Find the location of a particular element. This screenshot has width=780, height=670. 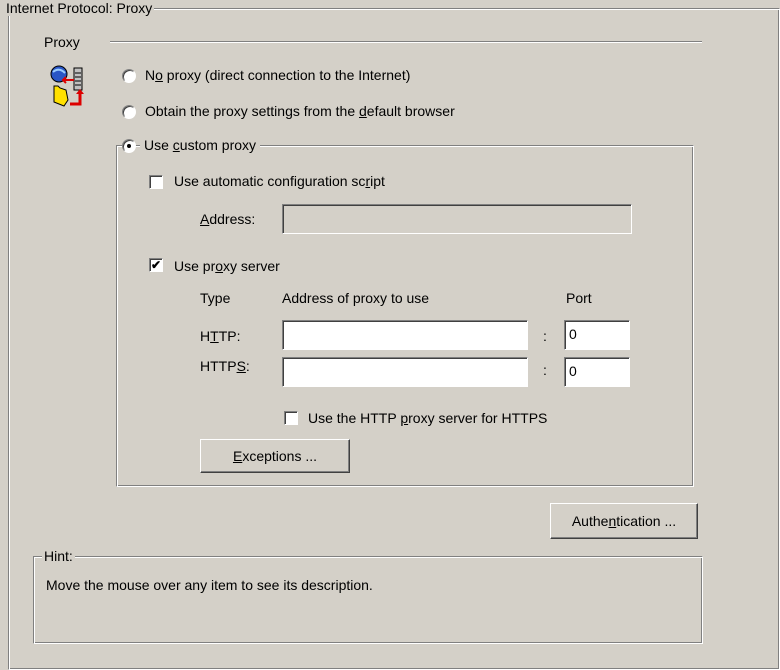

https-label: HTTPS: is located at coordinates (225, 366).